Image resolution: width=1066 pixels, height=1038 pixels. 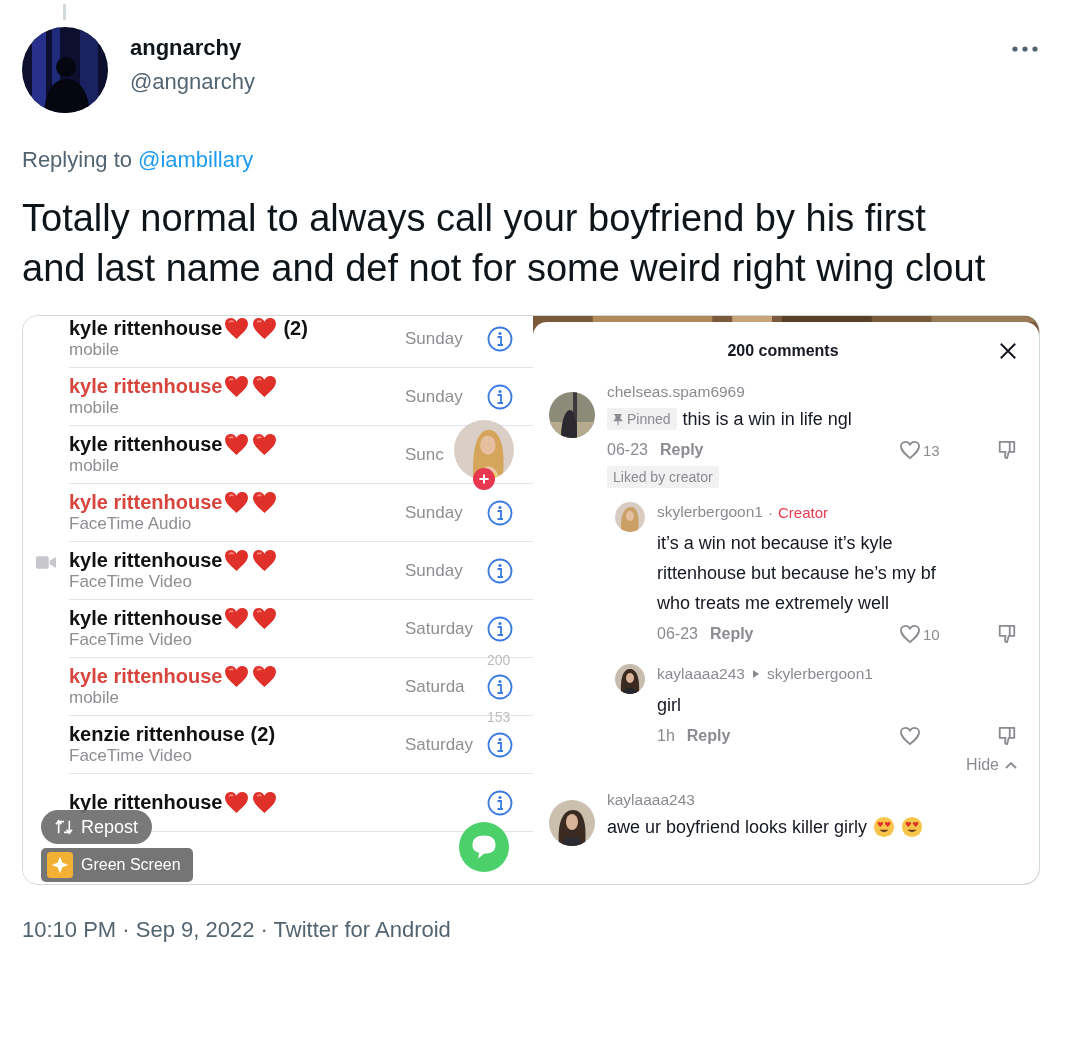 I want to click on tweet-text: Totally normal to always call your boyfriend by his first and last name and def not for some weird right wing clout, so click(x=504, y=243).